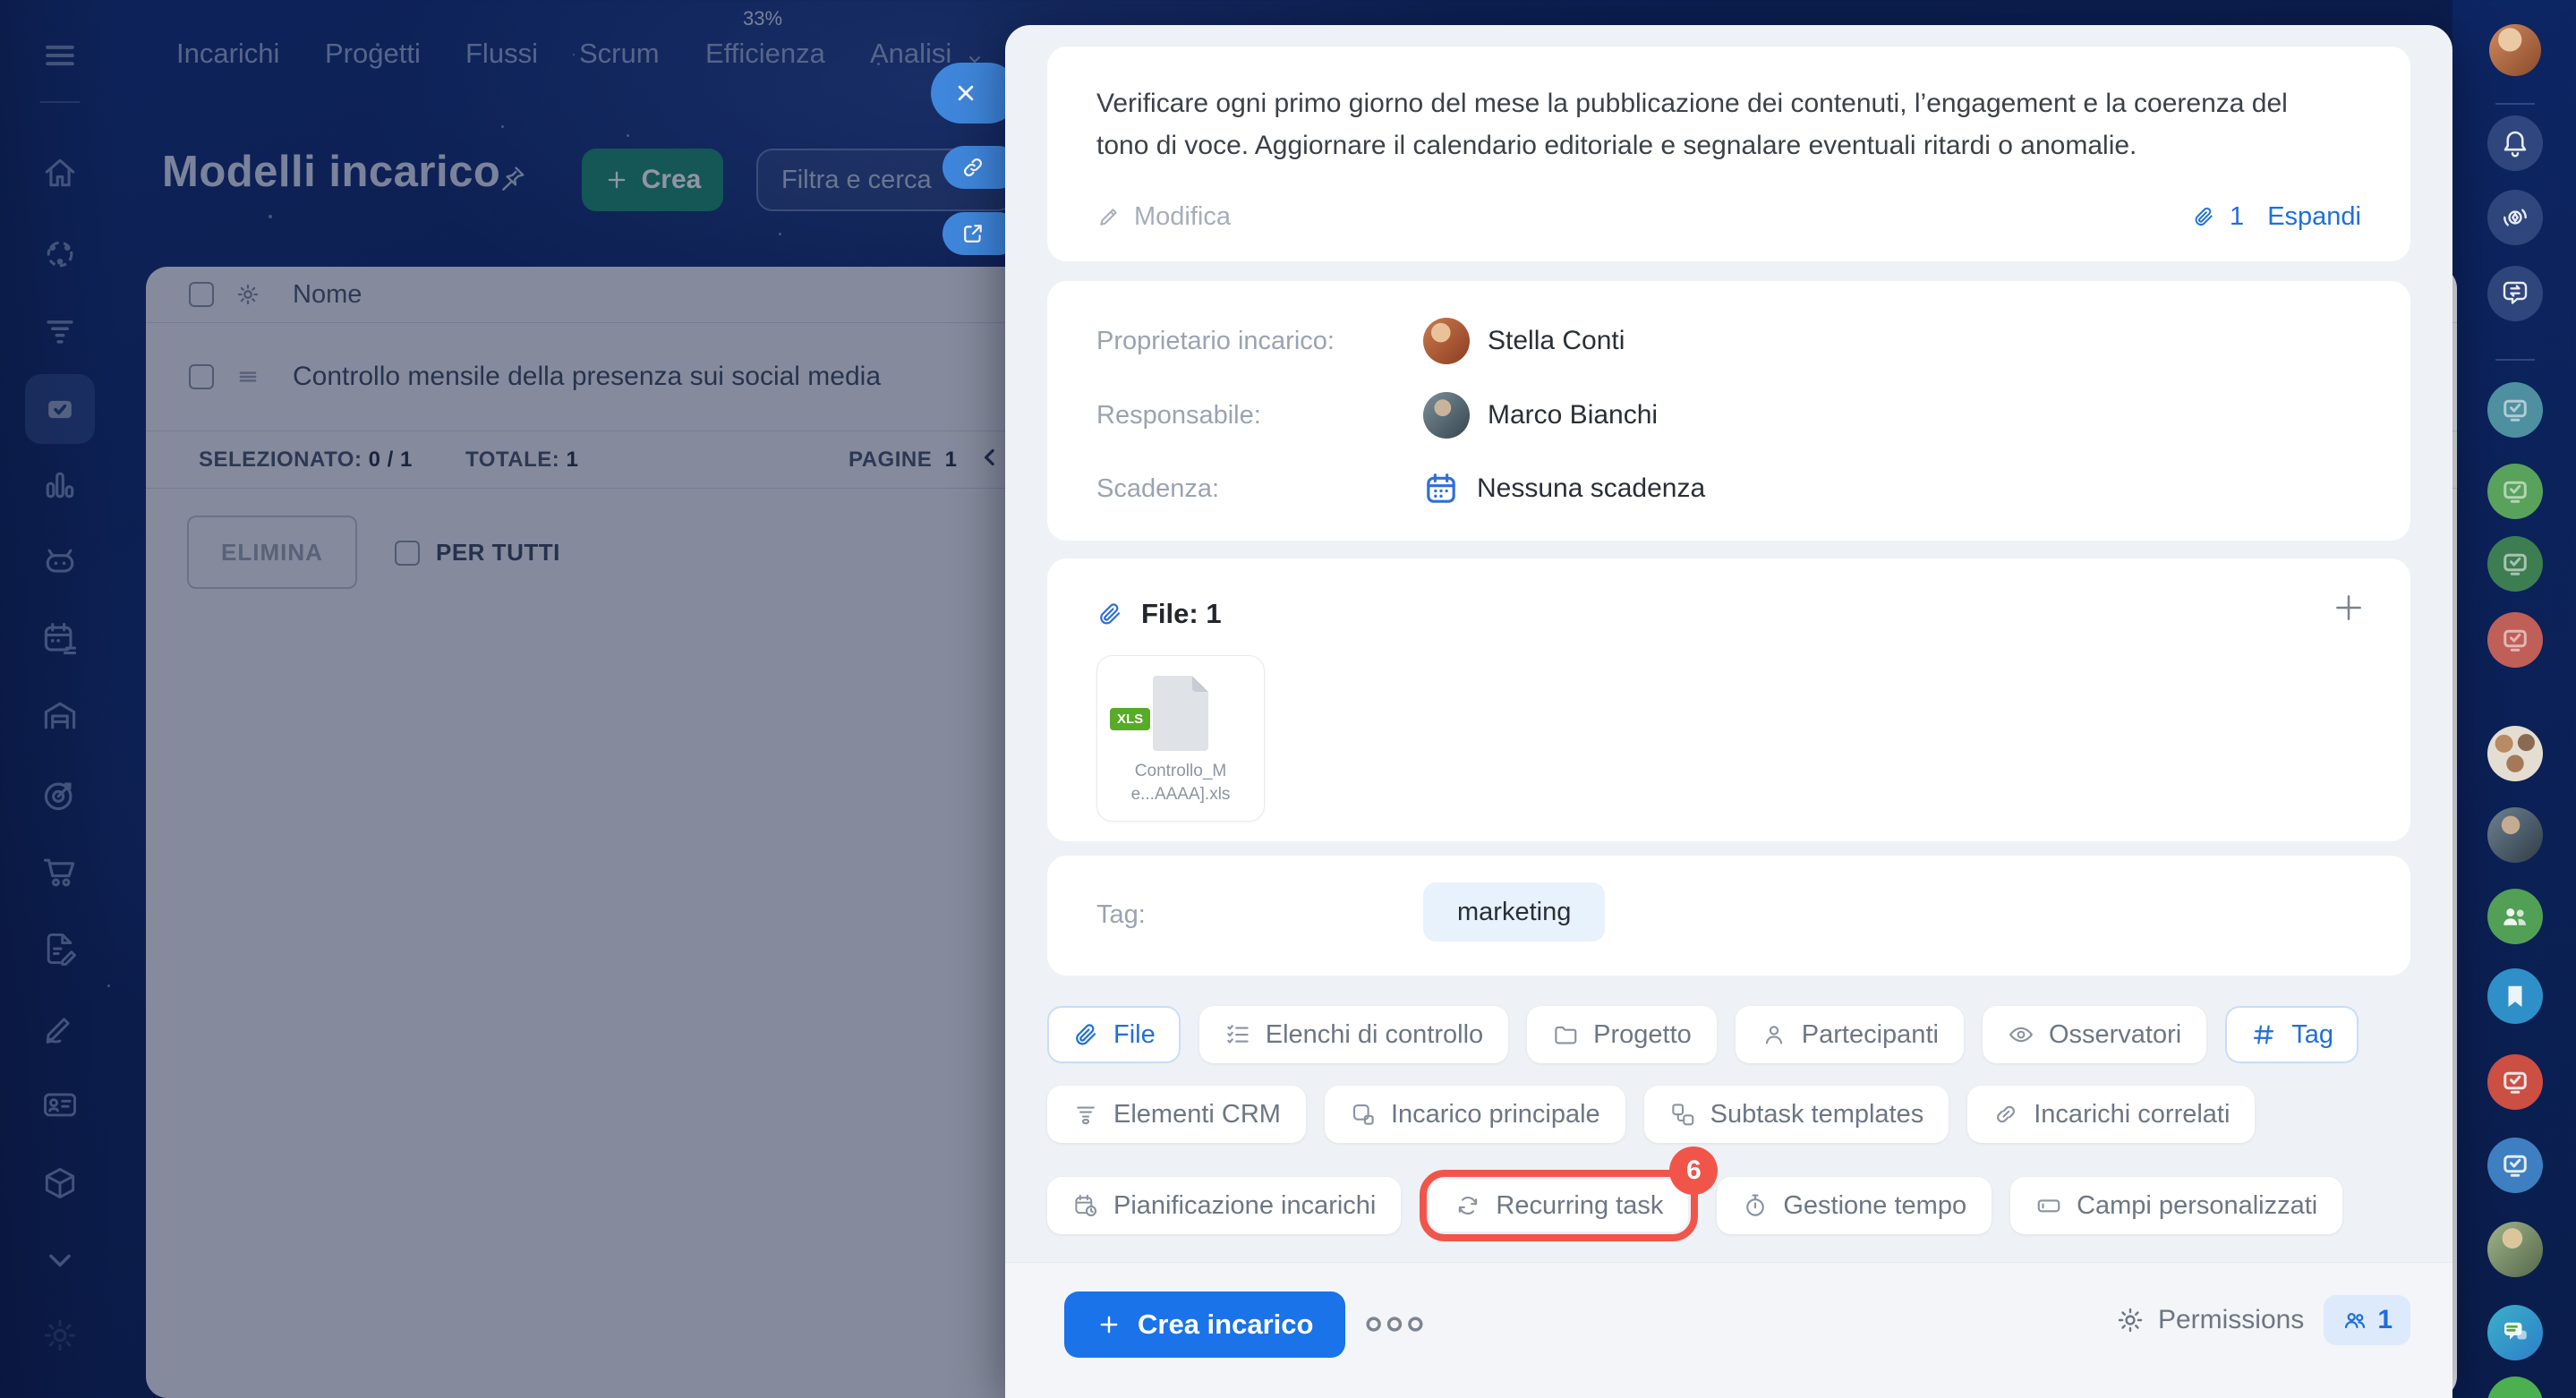 This screenshot has width=2576, height=1398. I want to click on project-button-red, so click(2515, 640).